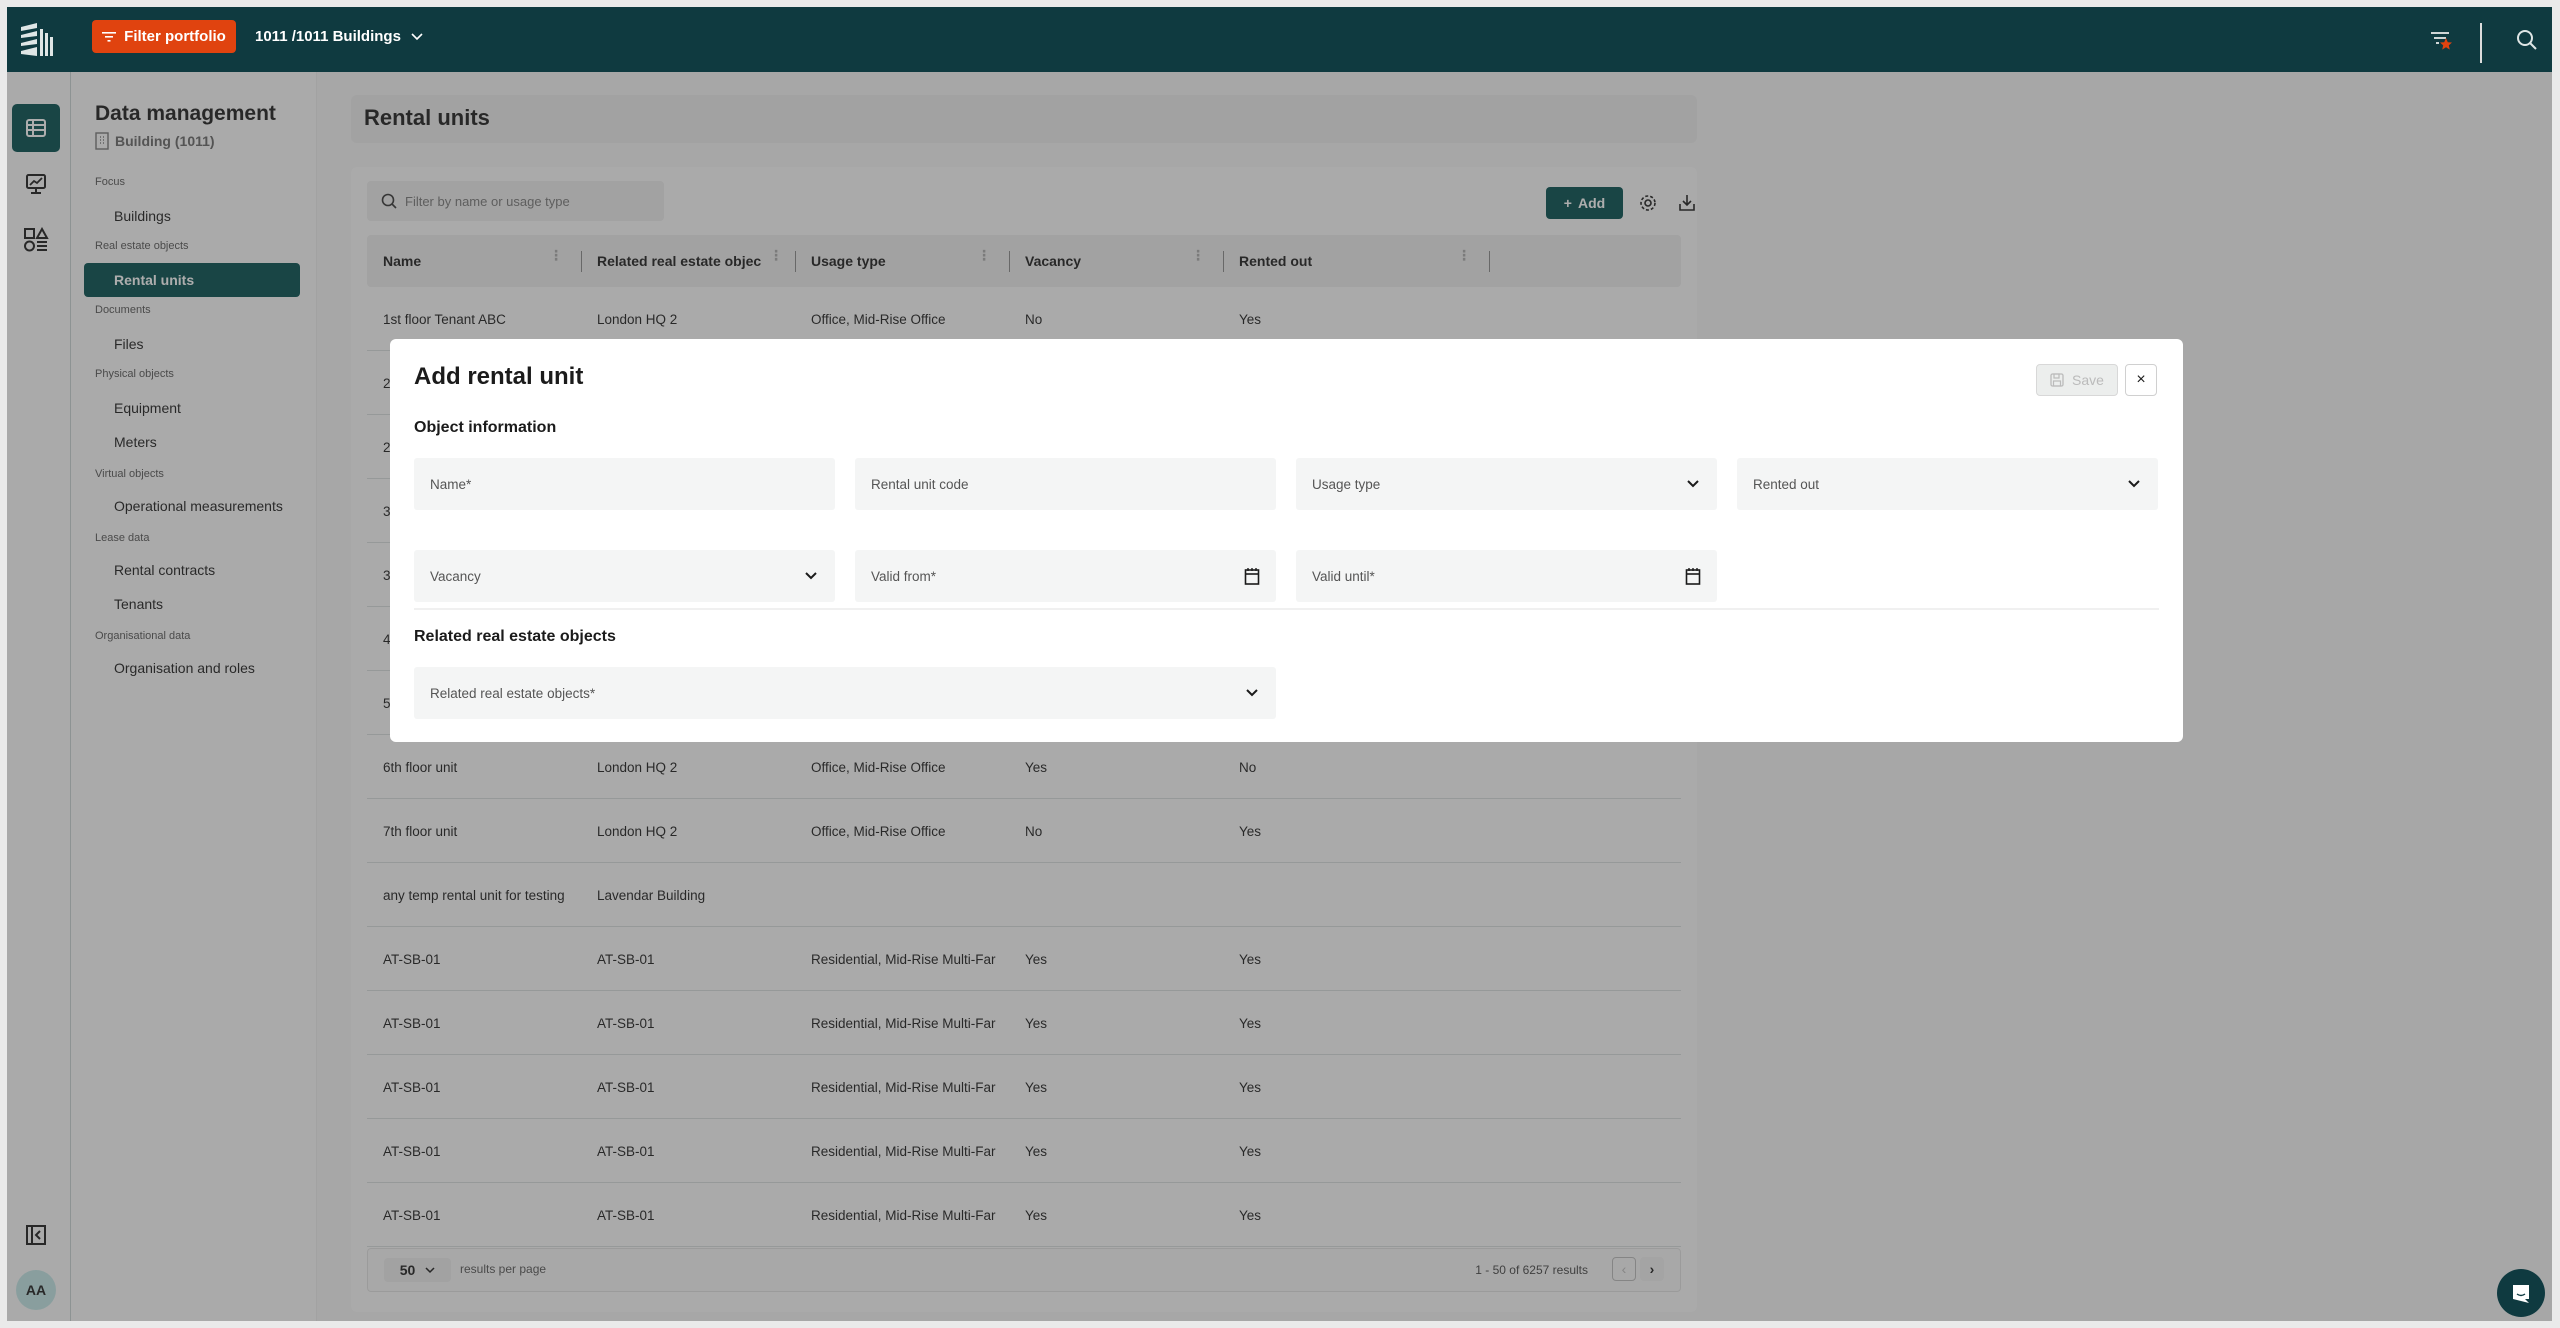 This screenshot has width=2560, height=1328. I want to click on vacancy-placeholder: Vacancy, so click(455, 576).